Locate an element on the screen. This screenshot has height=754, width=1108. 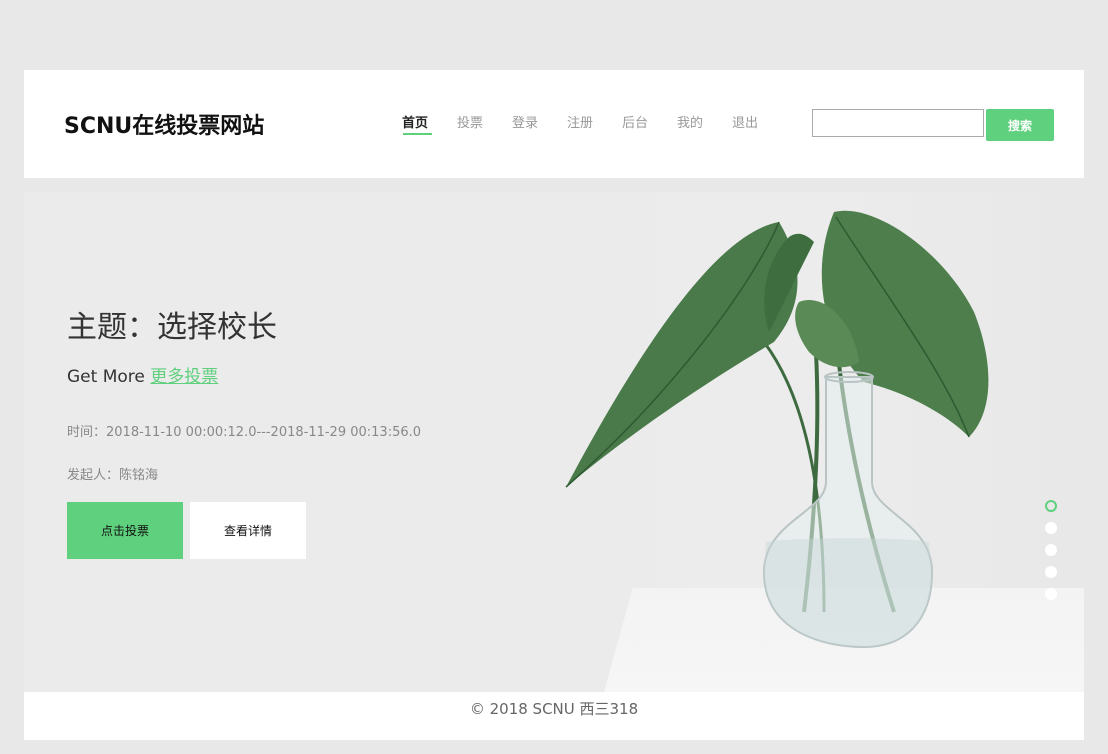
hero-subtitle-prefix: Get More is located at coordinates (109, 377).